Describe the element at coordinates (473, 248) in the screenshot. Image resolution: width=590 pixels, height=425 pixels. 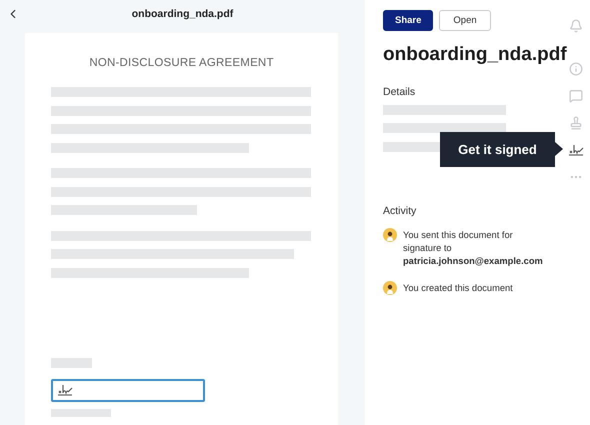
I see `activity-text: You sent this document for signature to patricia.johnson@example.com` at that location.